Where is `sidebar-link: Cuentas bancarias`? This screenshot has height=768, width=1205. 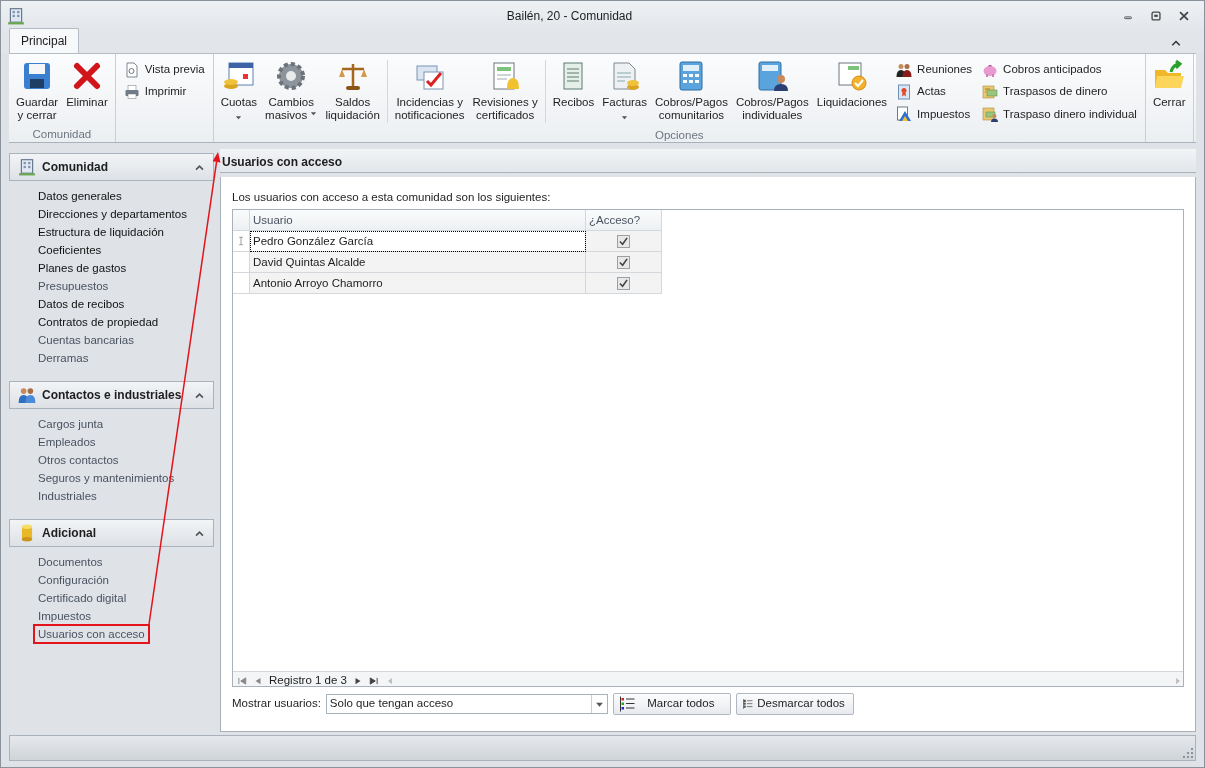 sidebar-link: Cuentas bancarias is located at coordinates (86, 340).